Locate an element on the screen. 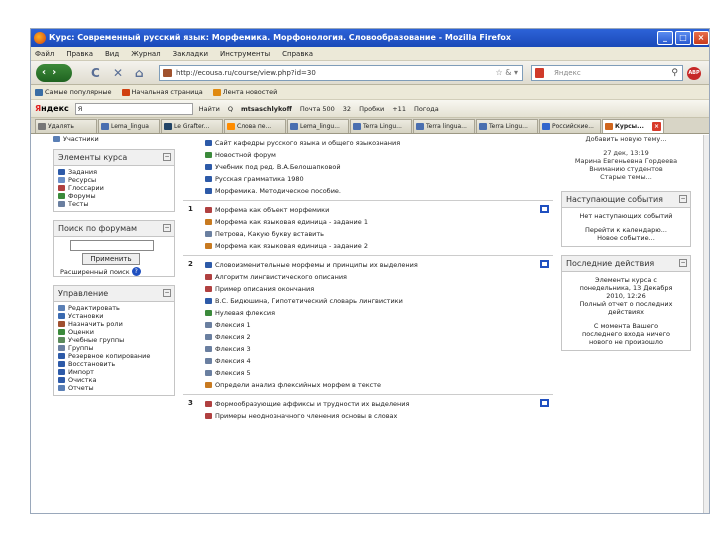  resource-link: Флексия 3 is located at coordinates (379, 349).